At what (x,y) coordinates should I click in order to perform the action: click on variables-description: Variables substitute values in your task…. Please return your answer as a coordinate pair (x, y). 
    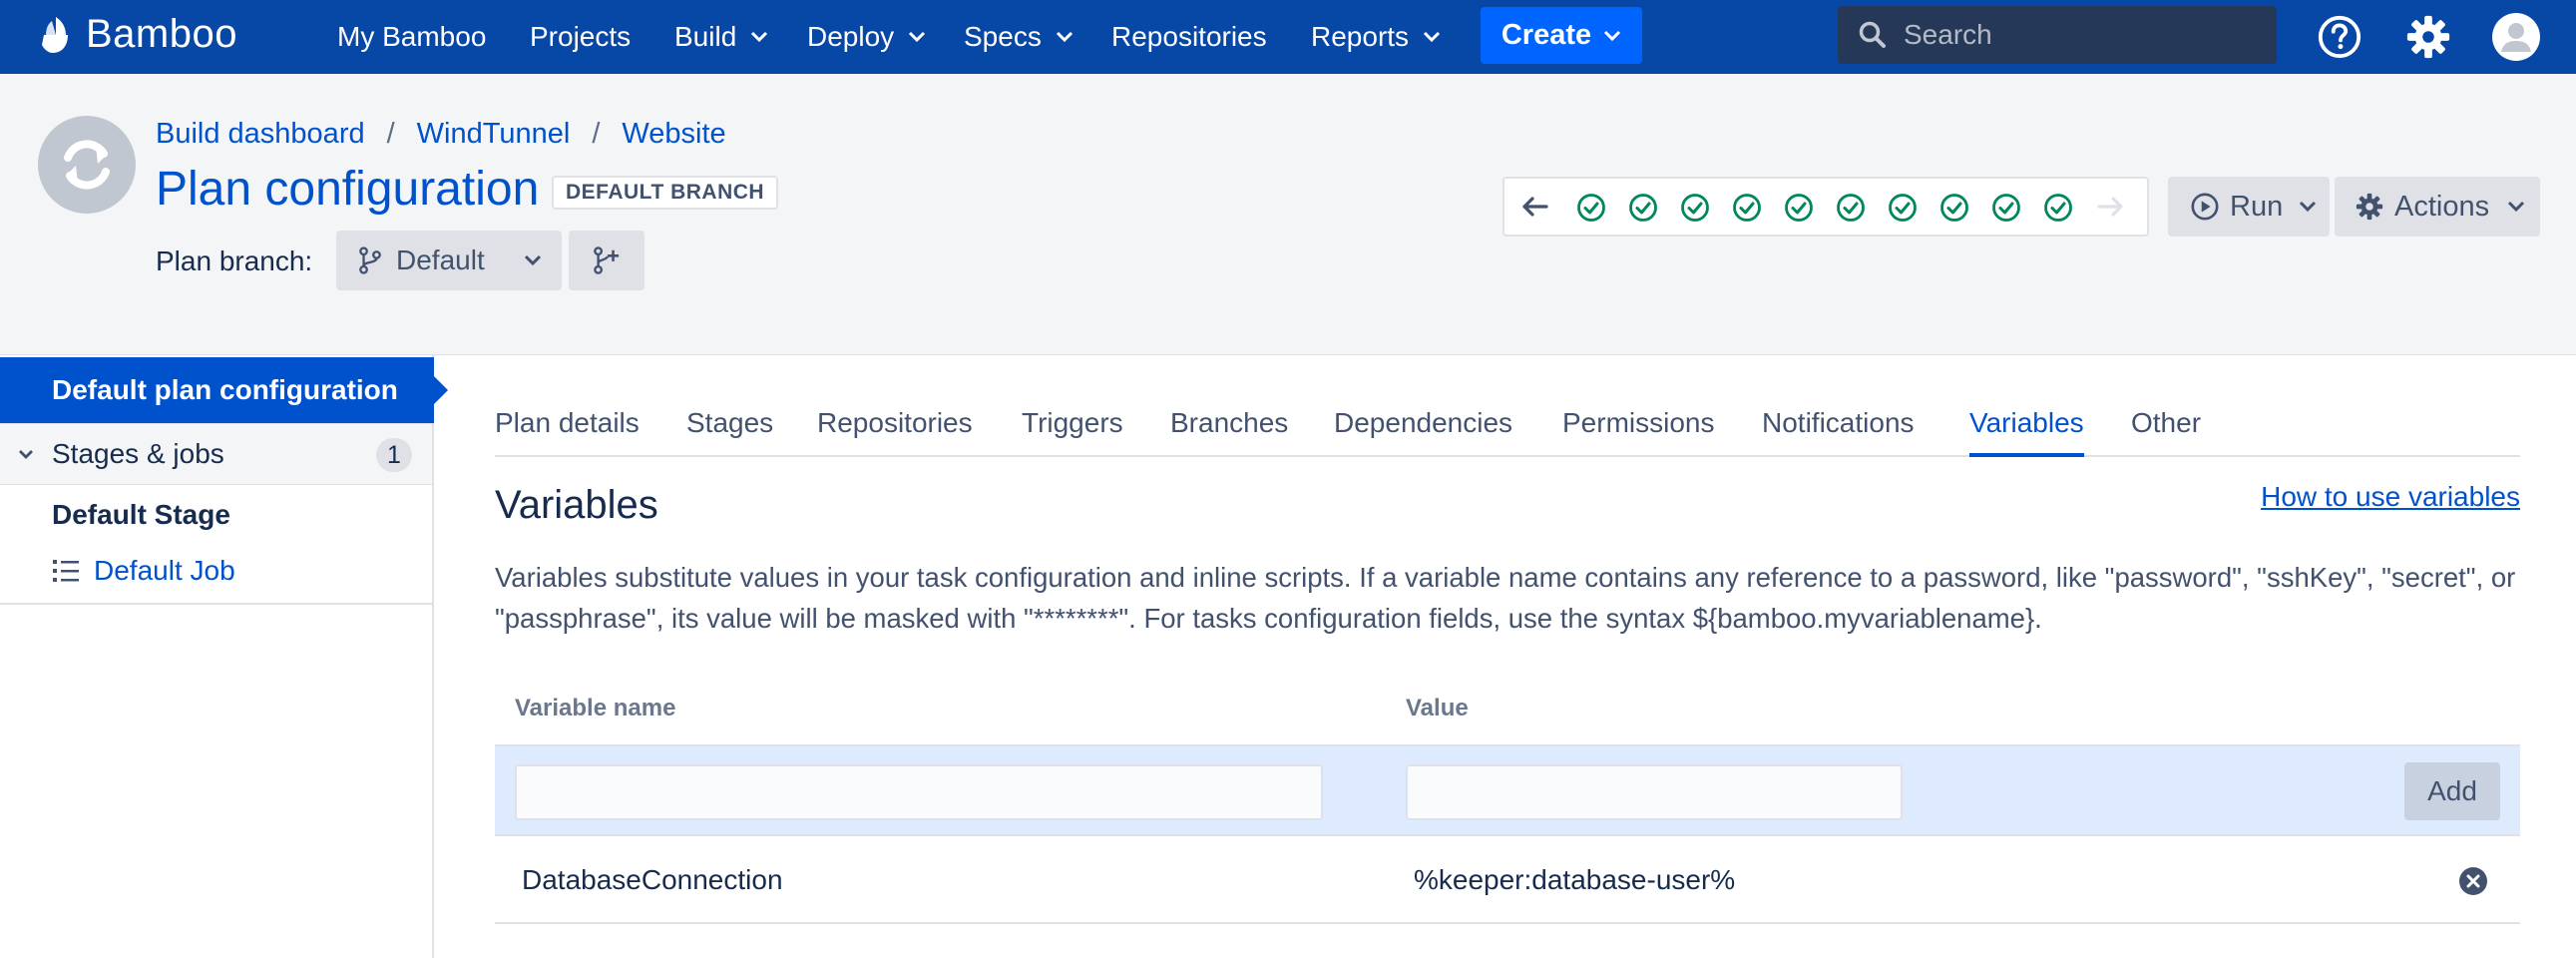
    Looking at the image, I should click on (1505, 598).